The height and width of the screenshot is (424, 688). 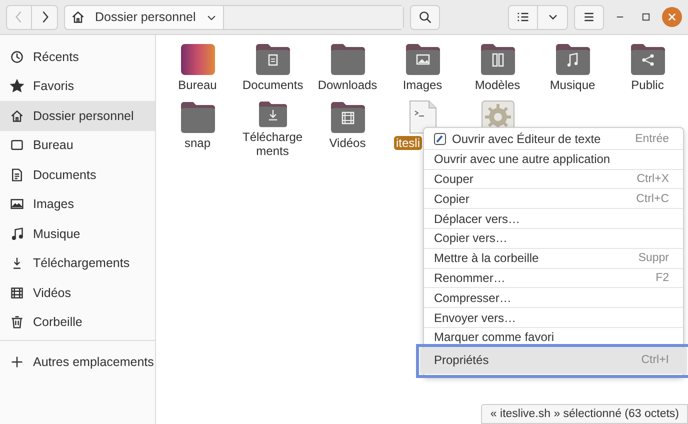 I want to click on file-name: Télécharge ments, so click(x=272, y=144).